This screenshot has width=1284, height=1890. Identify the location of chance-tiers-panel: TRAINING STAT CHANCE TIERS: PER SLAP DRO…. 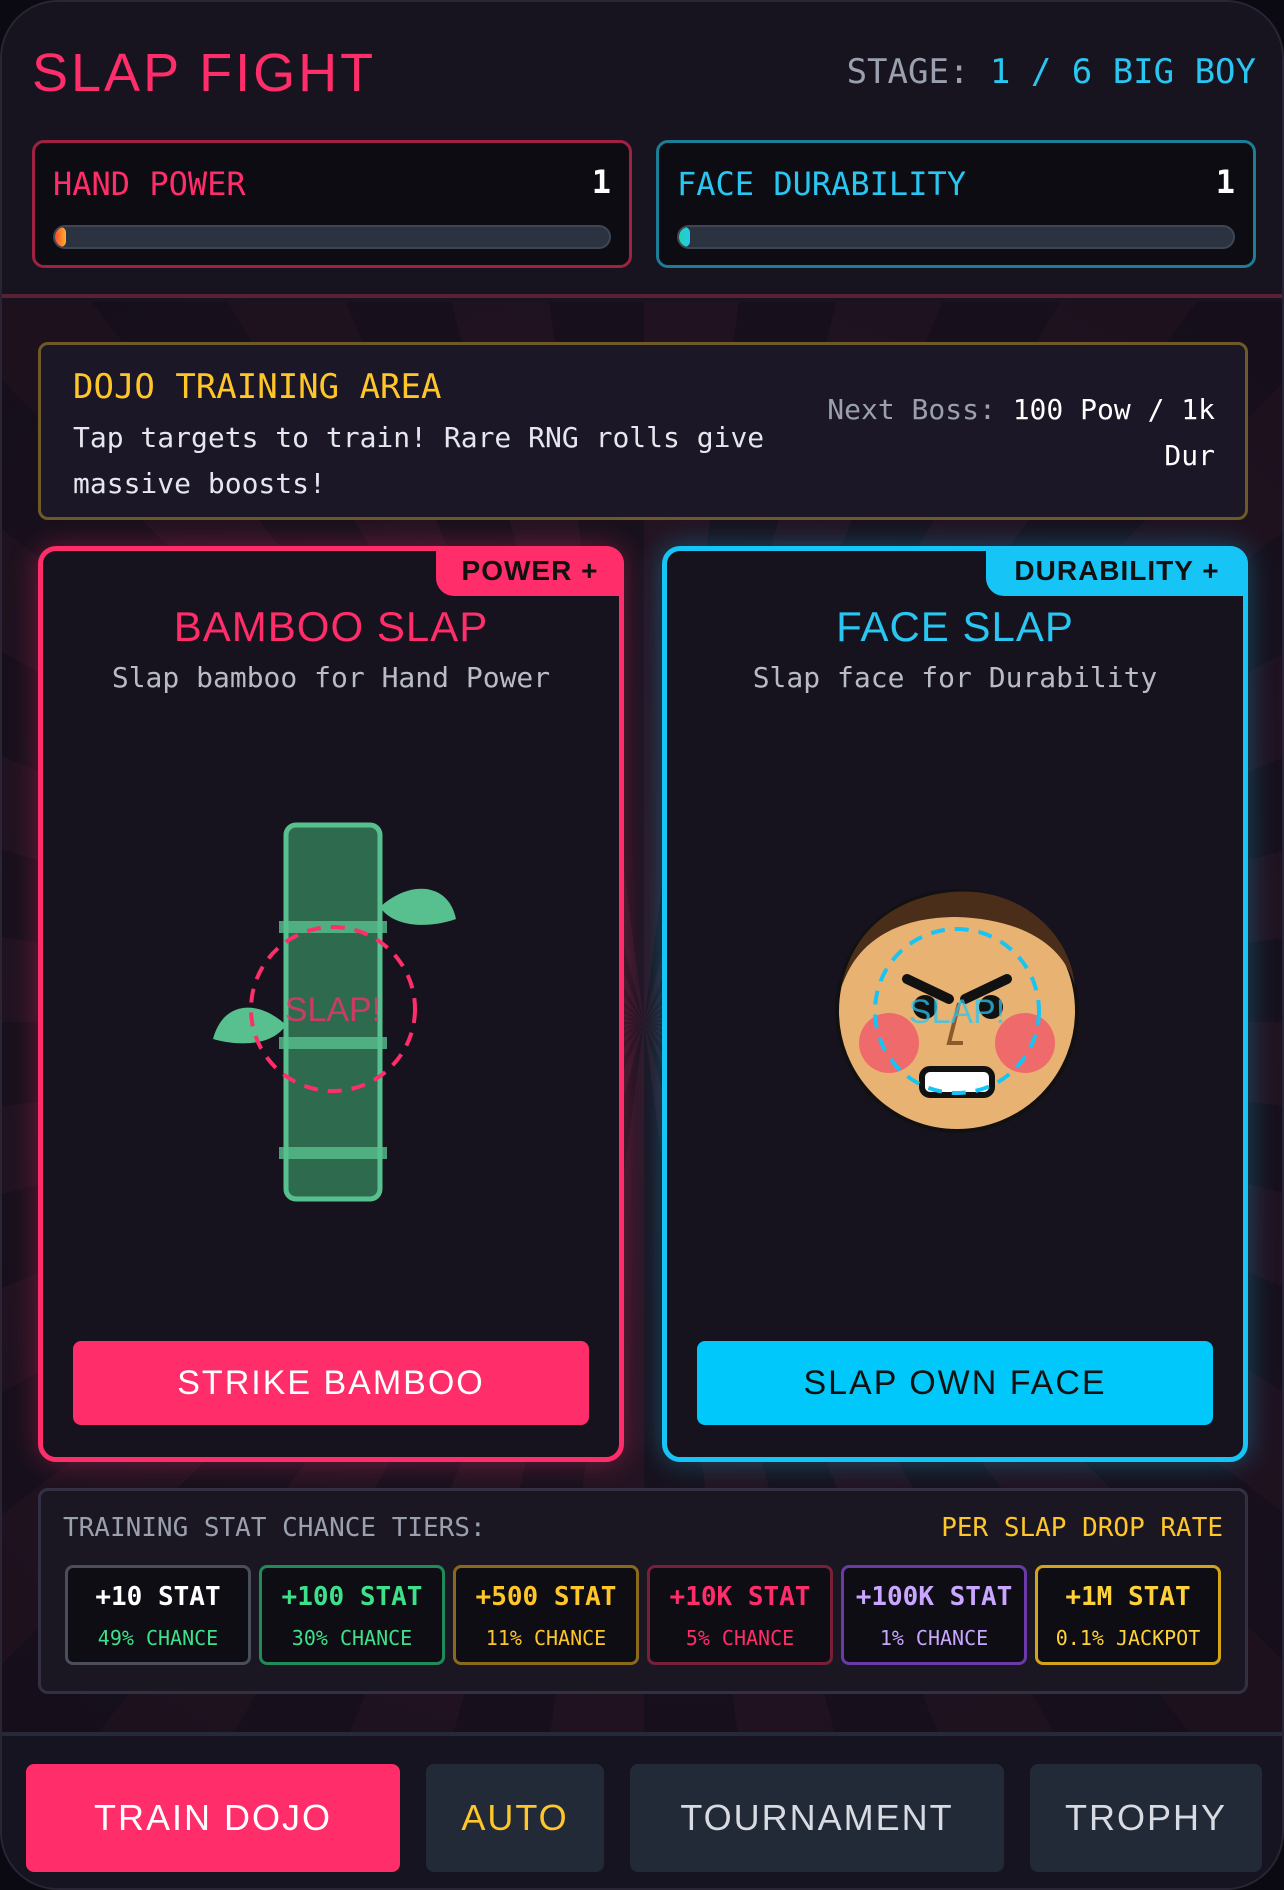
(643, 1591).